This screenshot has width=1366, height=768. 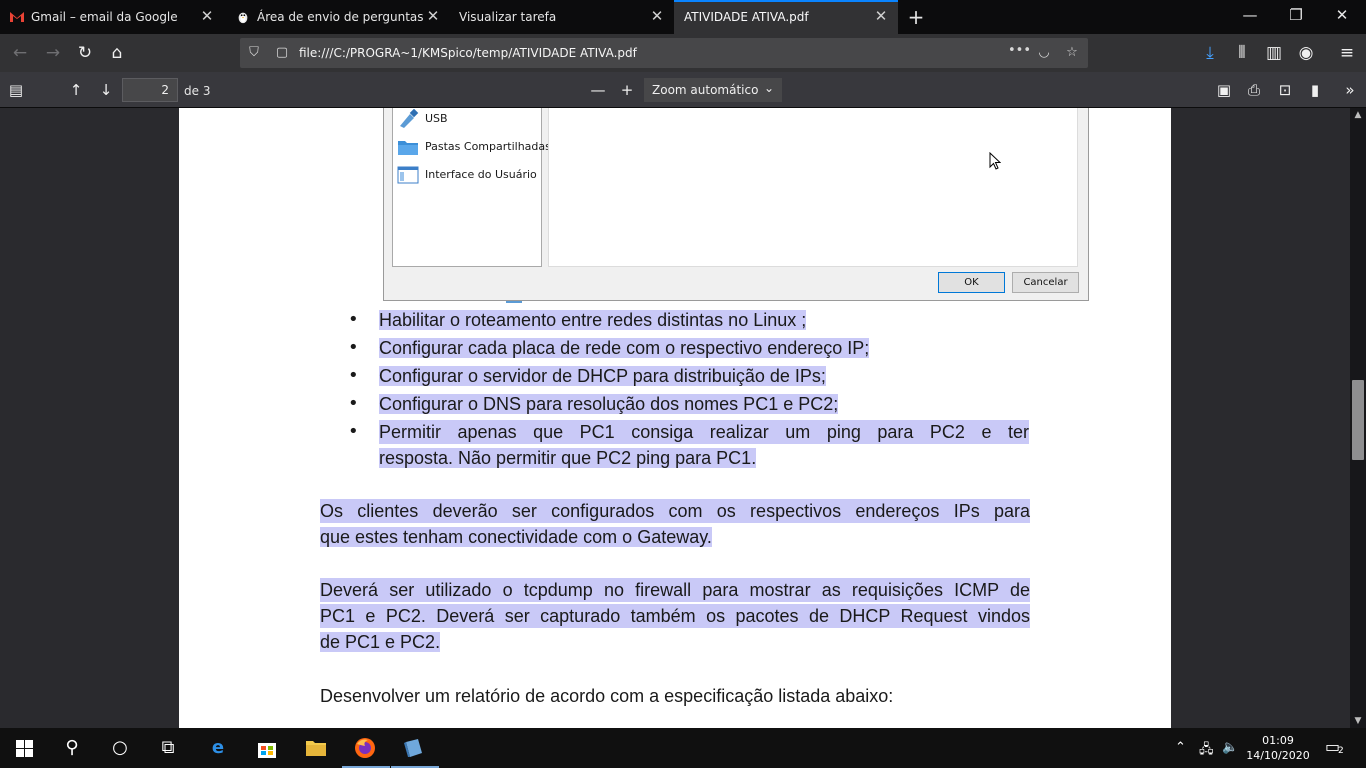 What do you see at coordinates (481, 174) in the screenshot?
I see `list-item-label: Interface do Usuário` at bounding box center [481, 174].